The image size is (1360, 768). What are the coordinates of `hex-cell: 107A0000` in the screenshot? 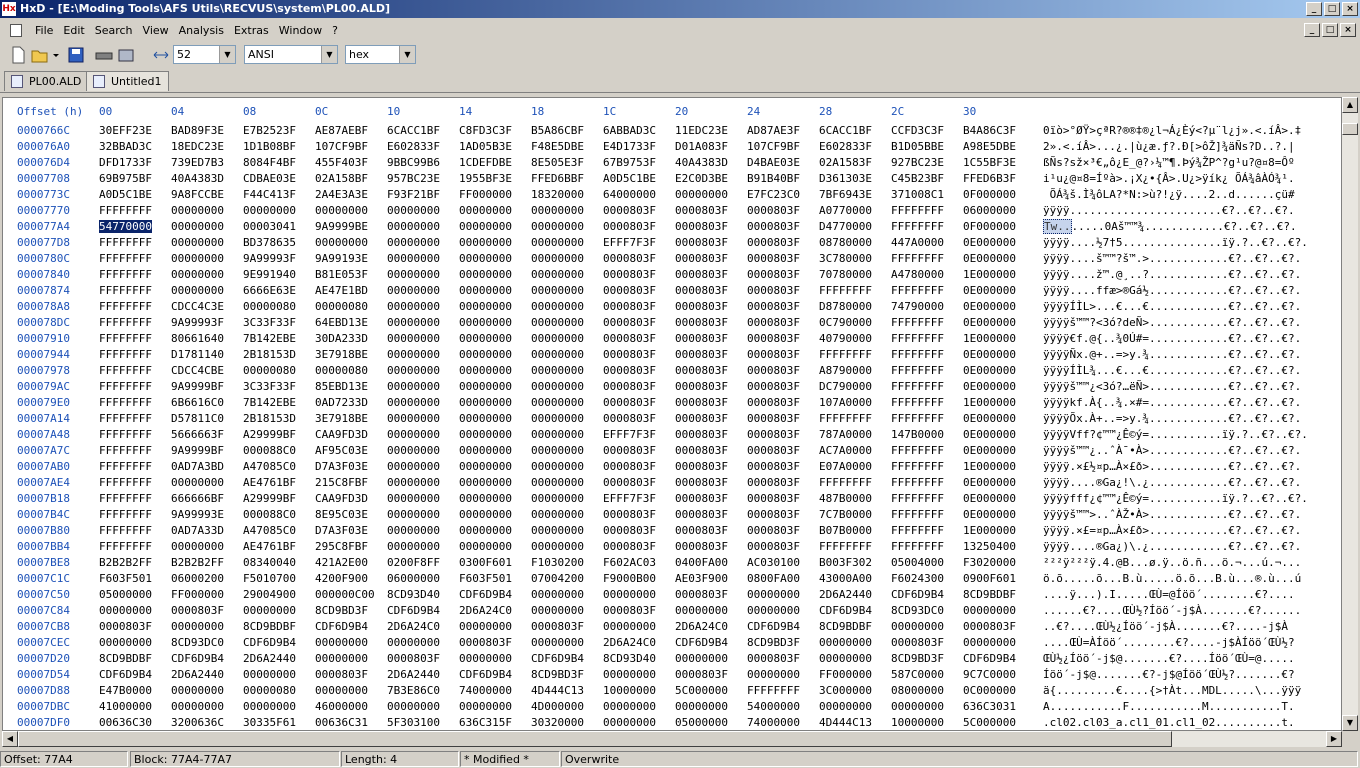 It's located at (845, 402).